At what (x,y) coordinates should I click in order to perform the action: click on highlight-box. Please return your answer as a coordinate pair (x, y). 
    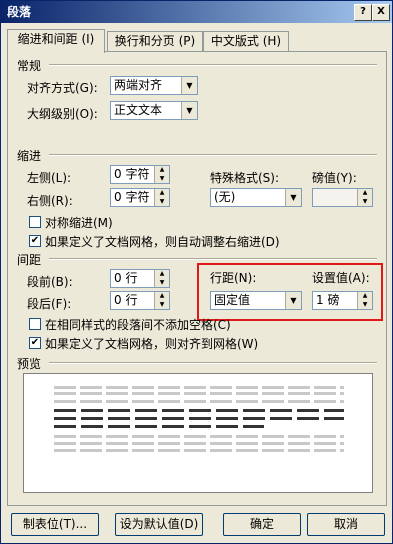
    Looking at the image, I should click on (290, 292).